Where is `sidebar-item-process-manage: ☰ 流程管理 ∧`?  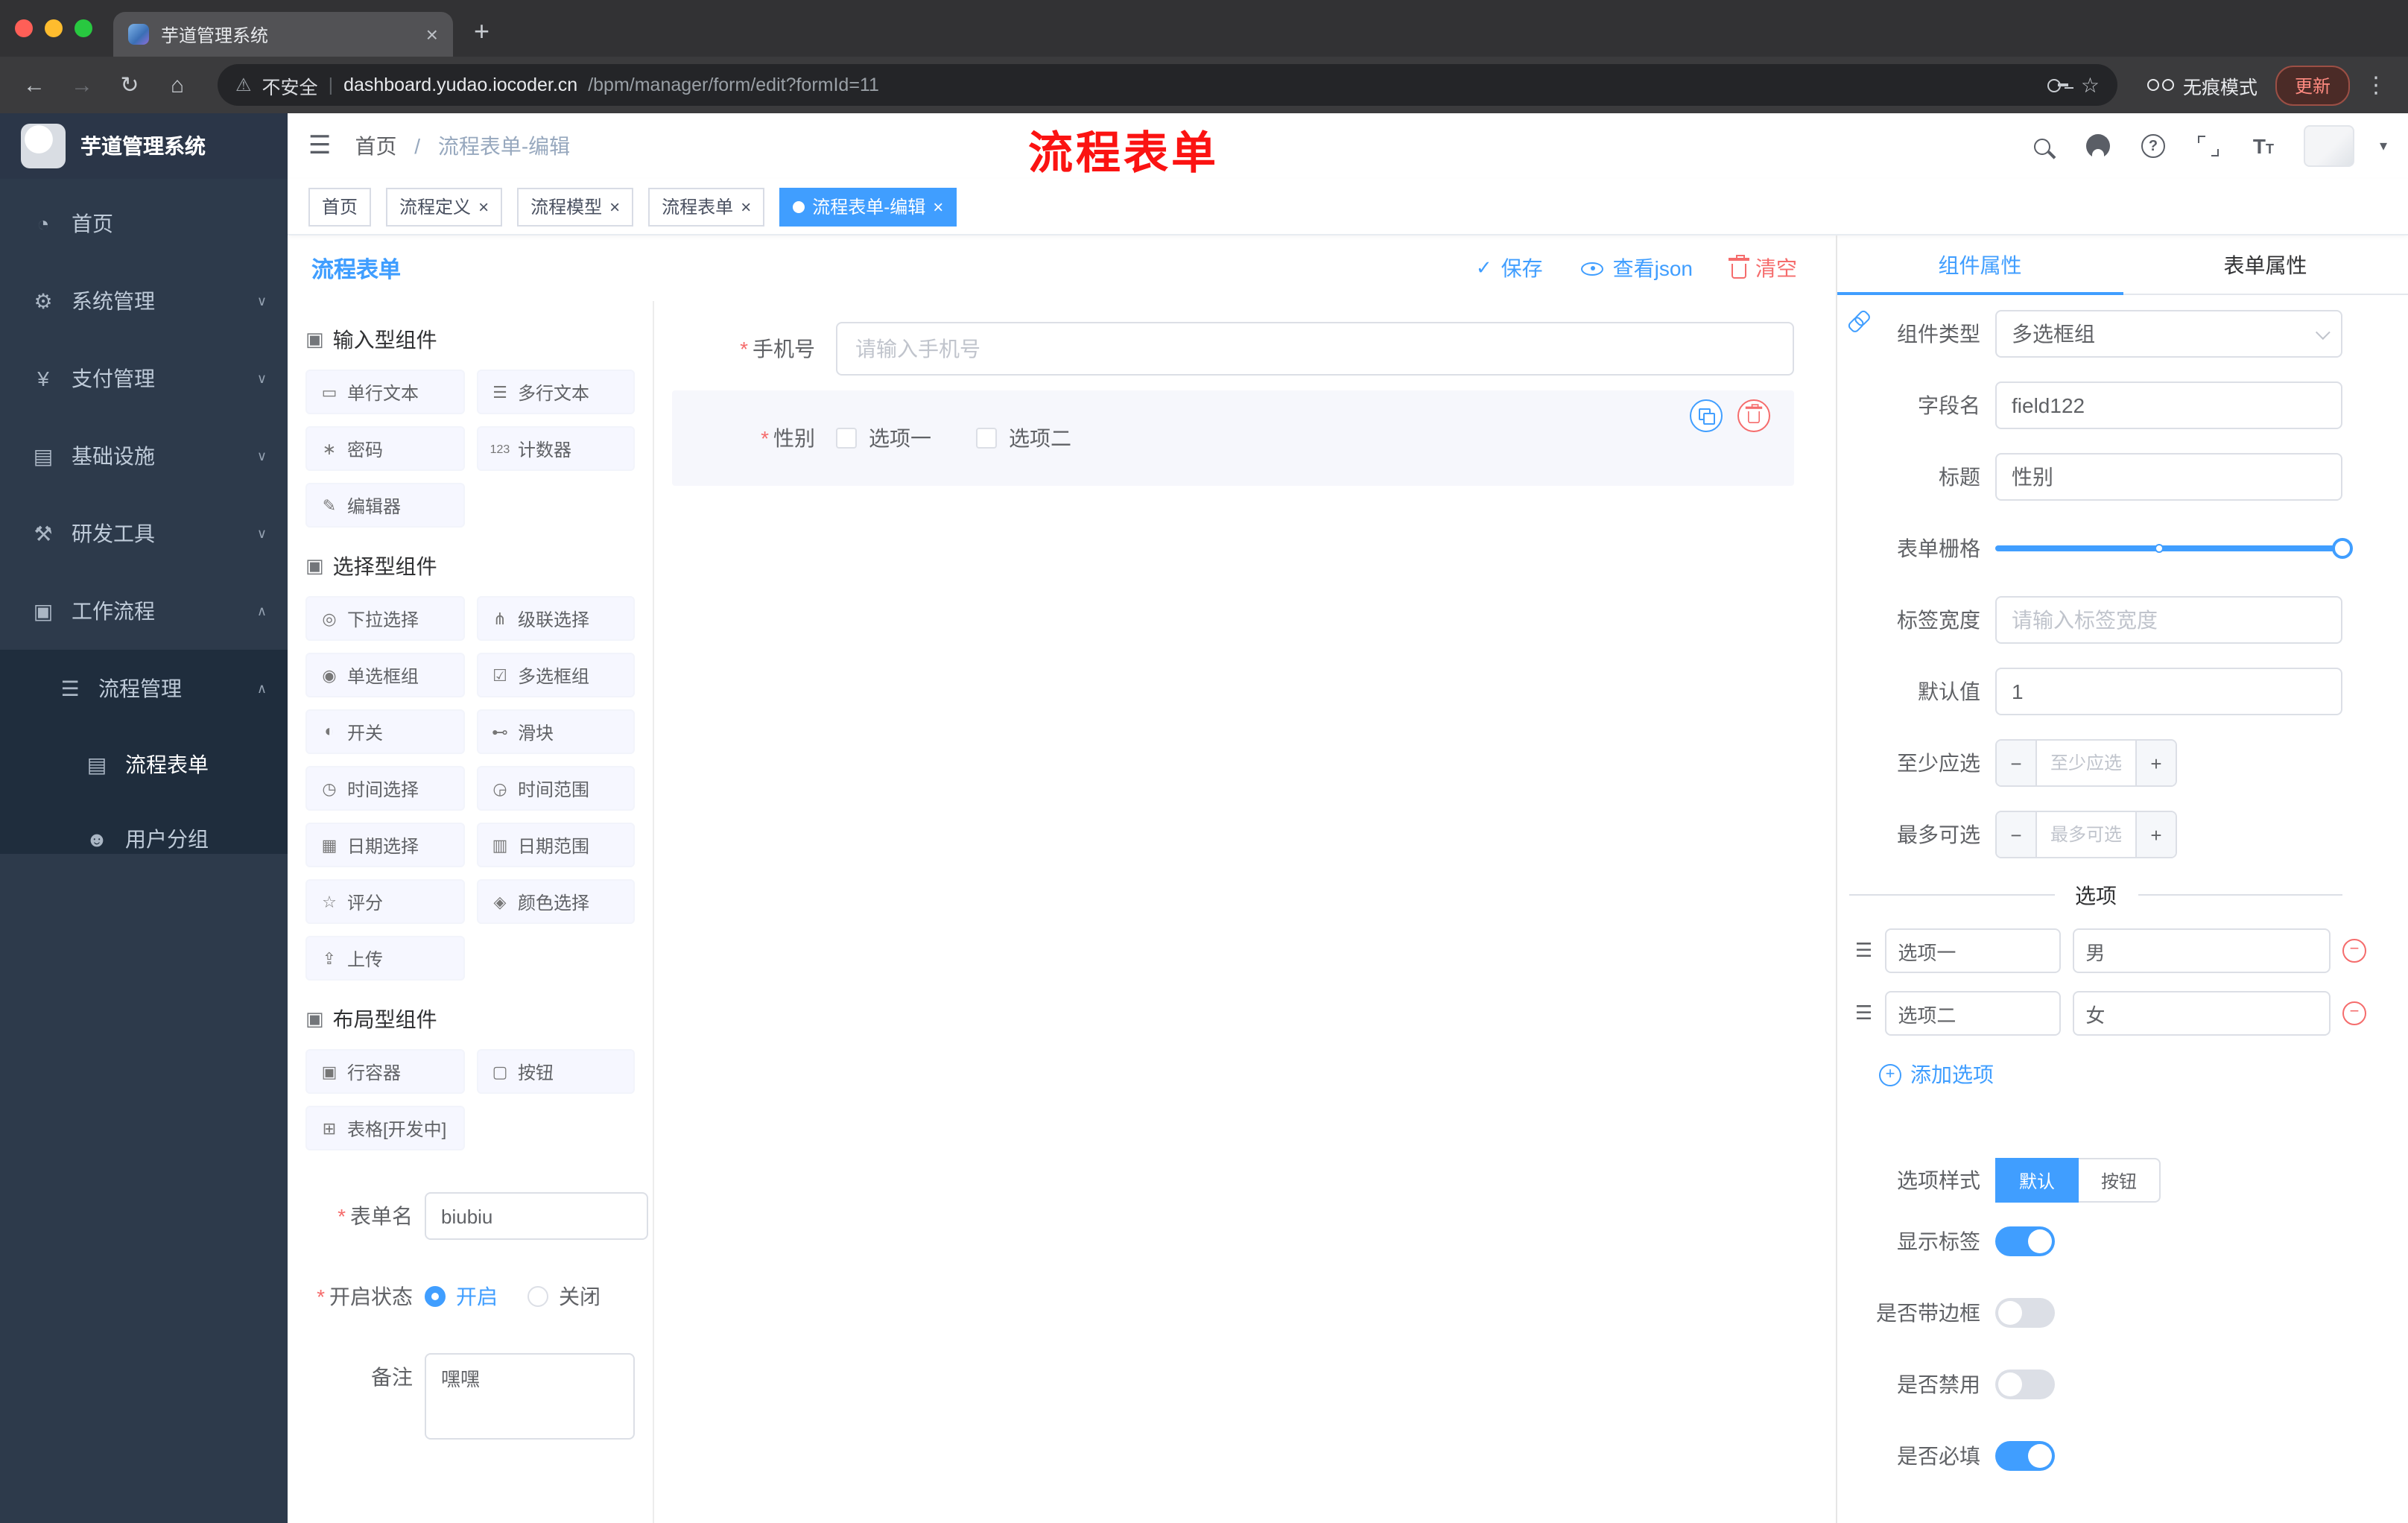 sidebar-item-process-manage: ☰ 流程管理 ∧ is located at coordinates (144, 688).